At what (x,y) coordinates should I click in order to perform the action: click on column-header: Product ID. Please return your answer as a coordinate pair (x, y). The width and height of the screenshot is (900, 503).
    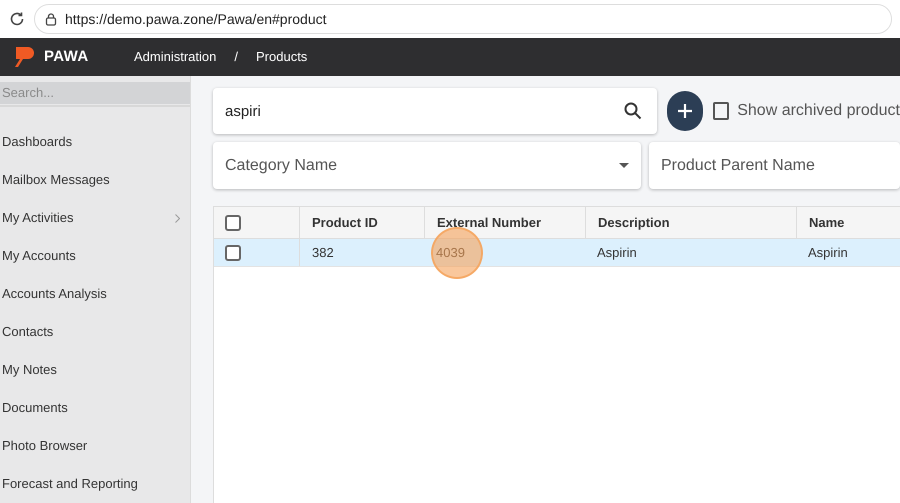
    Looking at the image, I should click on (345, 222).